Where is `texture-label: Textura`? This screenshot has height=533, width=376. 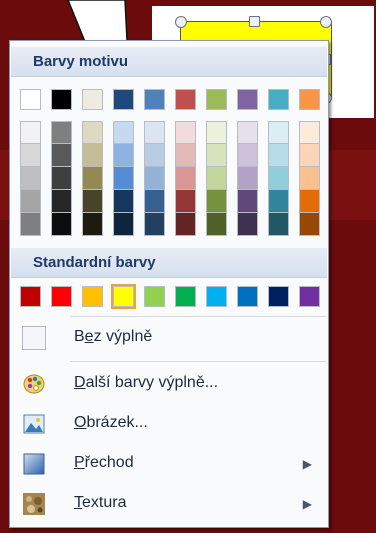 texture-label: Textura is located at coordinates (100, 502).